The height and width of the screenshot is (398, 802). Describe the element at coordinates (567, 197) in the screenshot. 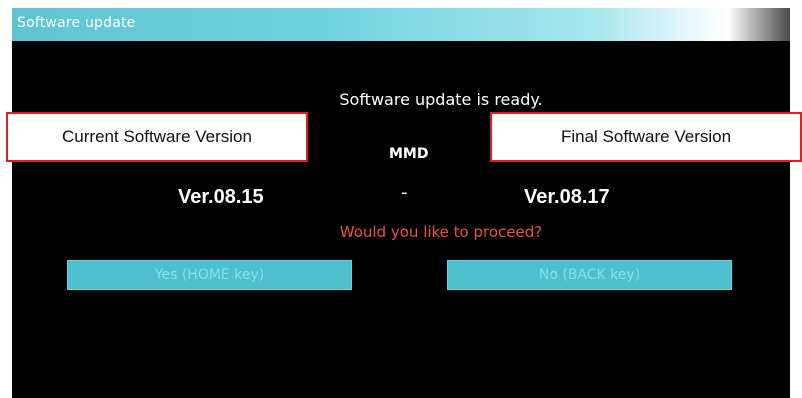

I see `final-version-value: Ver.08.17` at that location.